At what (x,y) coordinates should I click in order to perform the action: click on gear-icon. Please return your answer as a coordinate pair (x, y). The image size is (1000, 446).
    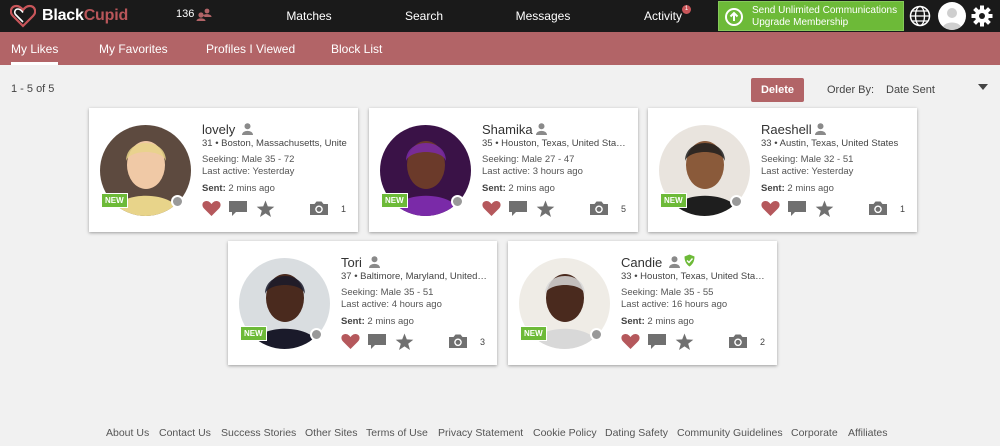
    Looking at the image, I should click on (982, 16).